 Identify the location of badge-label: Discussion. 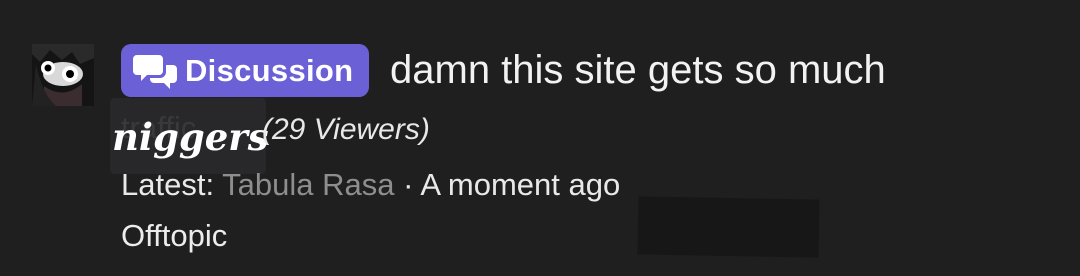
(269, 70).